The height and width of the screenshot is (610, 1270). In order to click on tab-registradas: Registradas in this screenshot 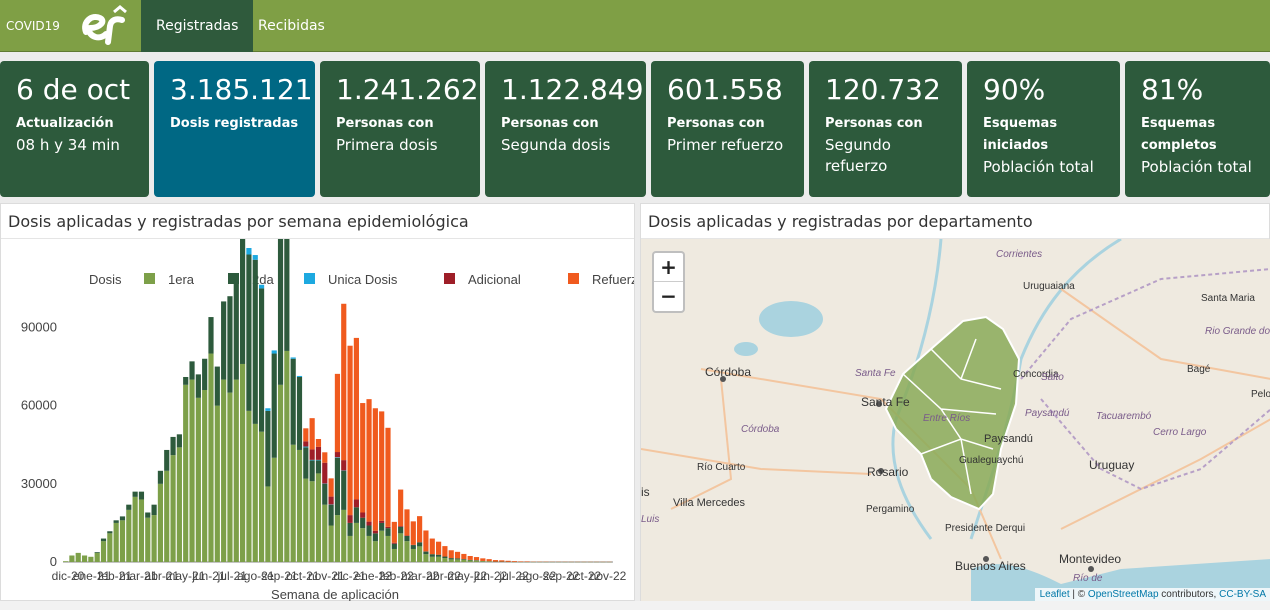, I will do `click(197, 26)`.